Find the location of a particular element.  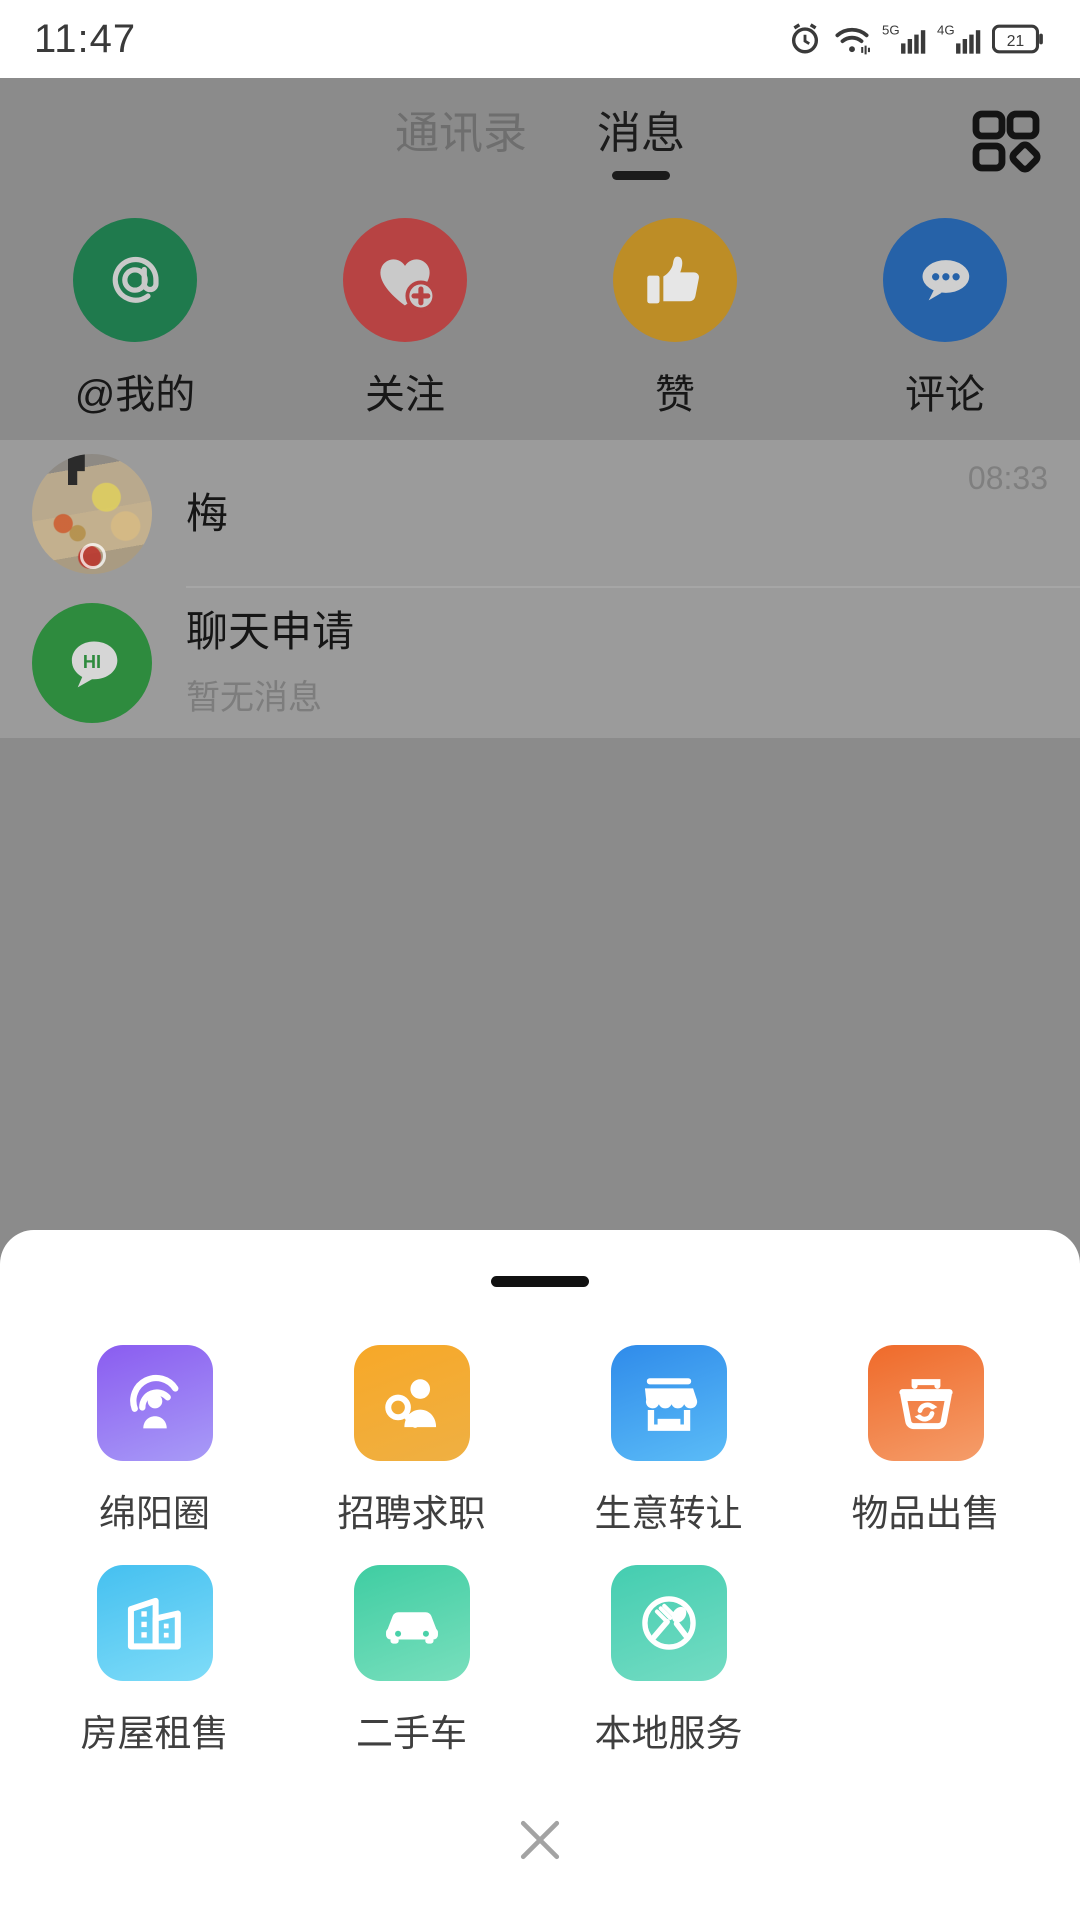

quick-action-comment: 评论 is located at coordinates (945, 319).